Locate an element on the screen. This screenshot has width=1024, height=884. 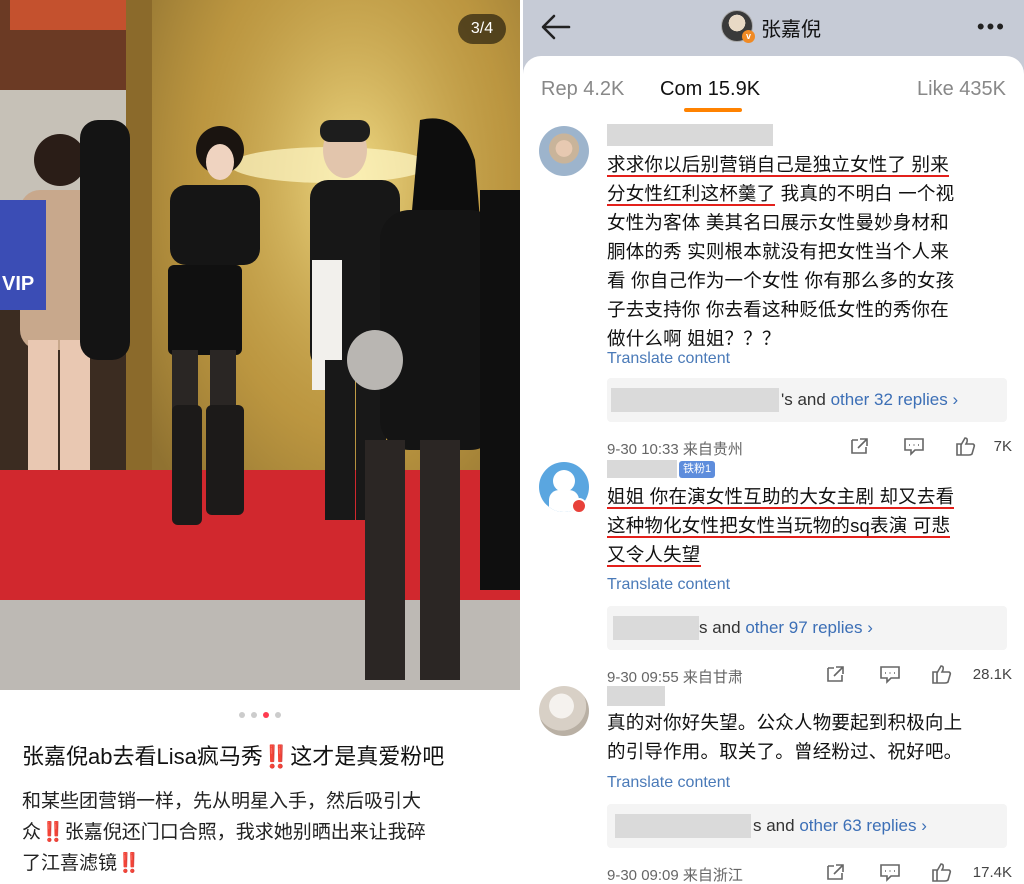
comment-meta: 9-30 09:09 来自浙江 17.4K is located at coordinates (809, 873).